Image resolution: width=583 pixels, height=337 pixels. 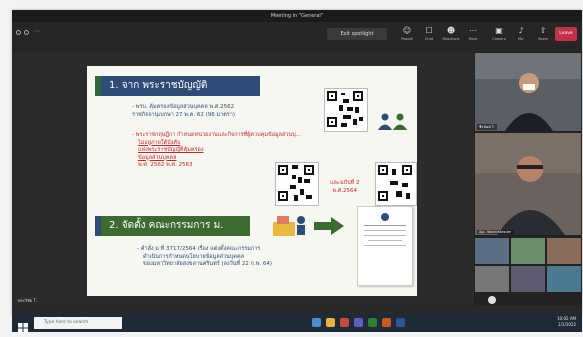 I want to click on leave-button: Leave, so click(x=566, y=34).